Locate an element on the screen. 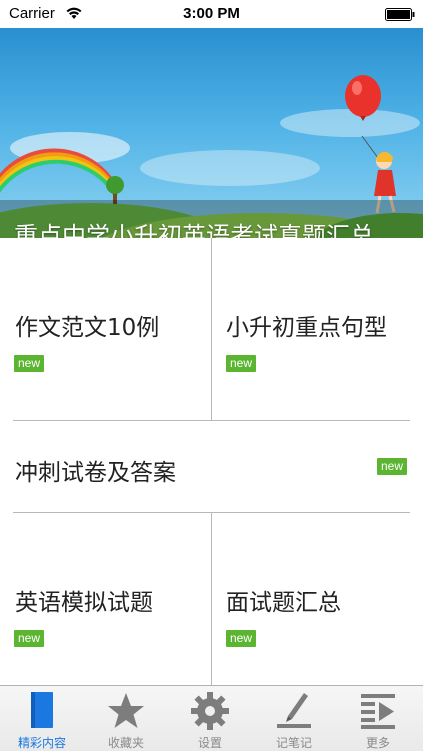 The width and height of the screenshot is (423, 751). grid-item-label: 冲刺试卷及答案 is located at coordinates (95, 473).